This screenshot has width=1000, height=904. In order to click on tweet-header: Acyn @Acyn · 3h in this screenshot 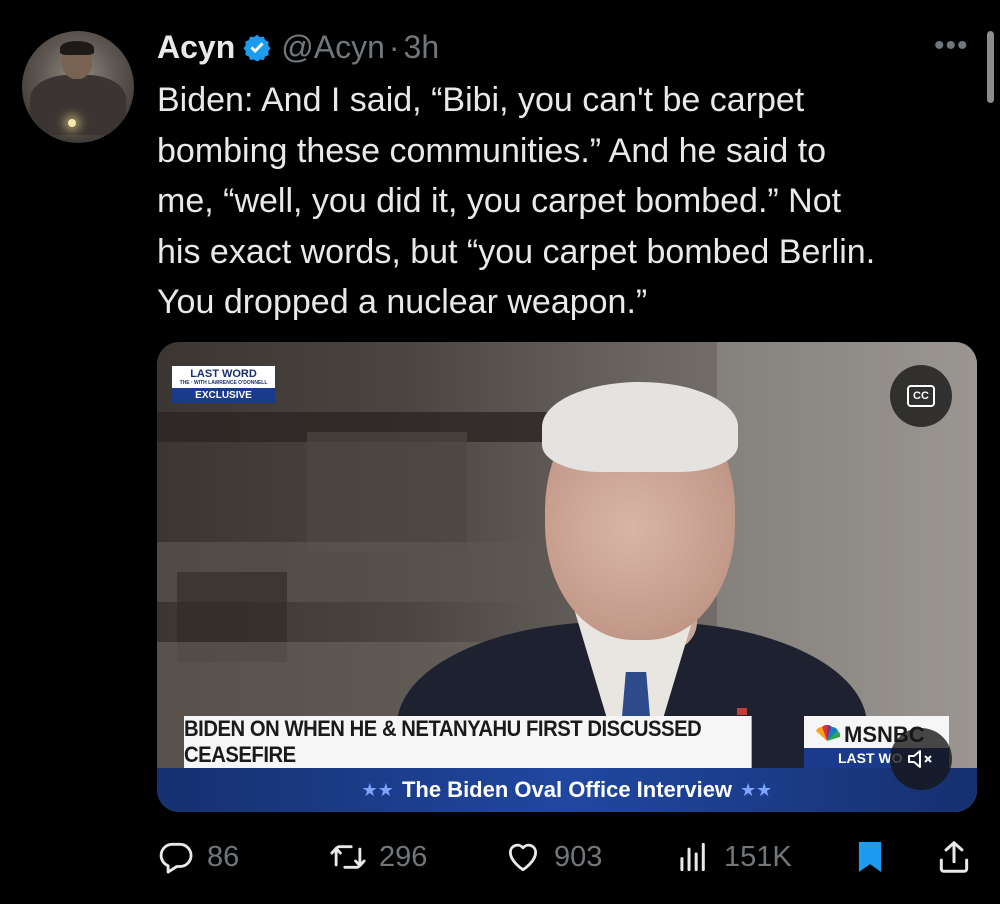, I will do `click(298, 47)`.